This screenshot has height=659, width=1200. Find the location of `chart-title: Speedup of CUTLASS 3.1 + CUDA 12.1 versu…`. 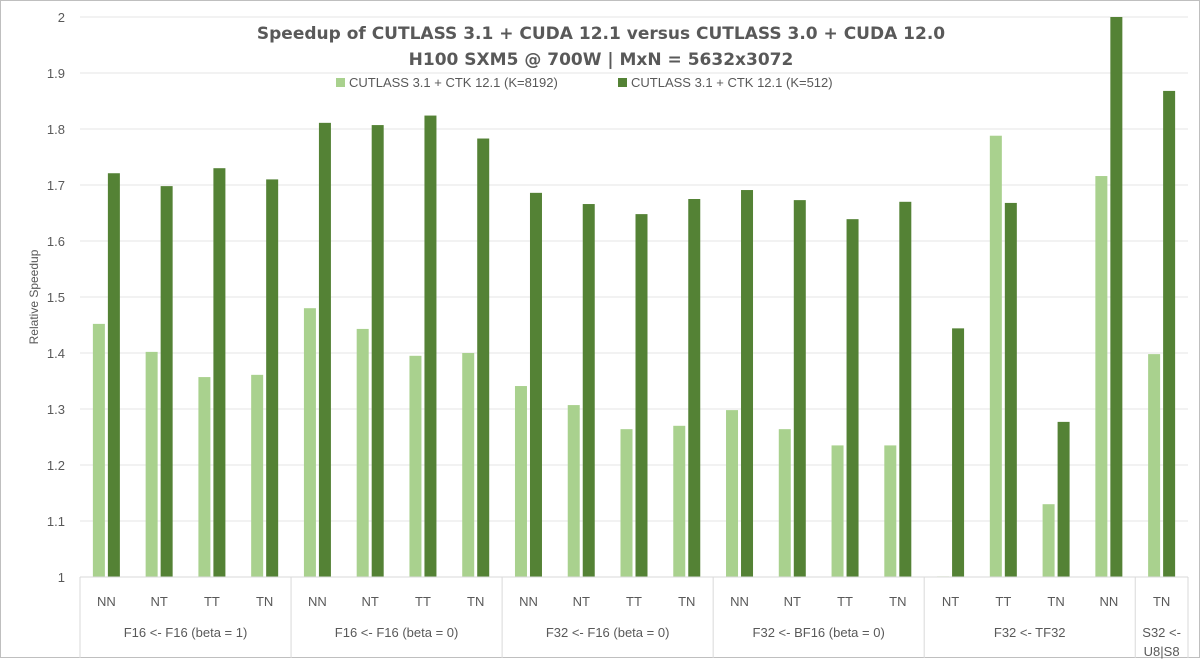

chart-title: Speedup of CUTLASS 3.1 + CUDA 12.1 versu… is located at coordinates (601, 34).